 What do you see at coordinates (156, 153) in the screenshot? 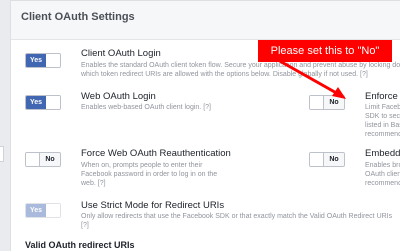
I see `force-web-reauth-title: Force Web OAuth Reauthentication` at bounding box center [156, 153].